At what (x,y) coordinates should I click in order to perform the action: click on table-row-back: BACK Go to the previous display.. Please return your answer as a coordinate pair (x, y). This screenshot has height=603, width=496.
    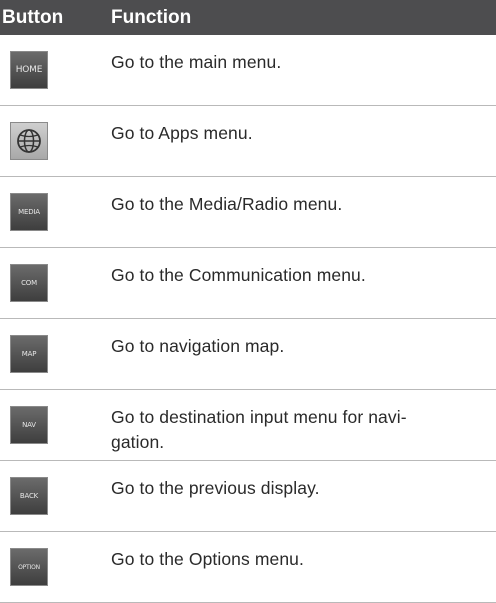
    Looking at the image, I should click on (248, 496).